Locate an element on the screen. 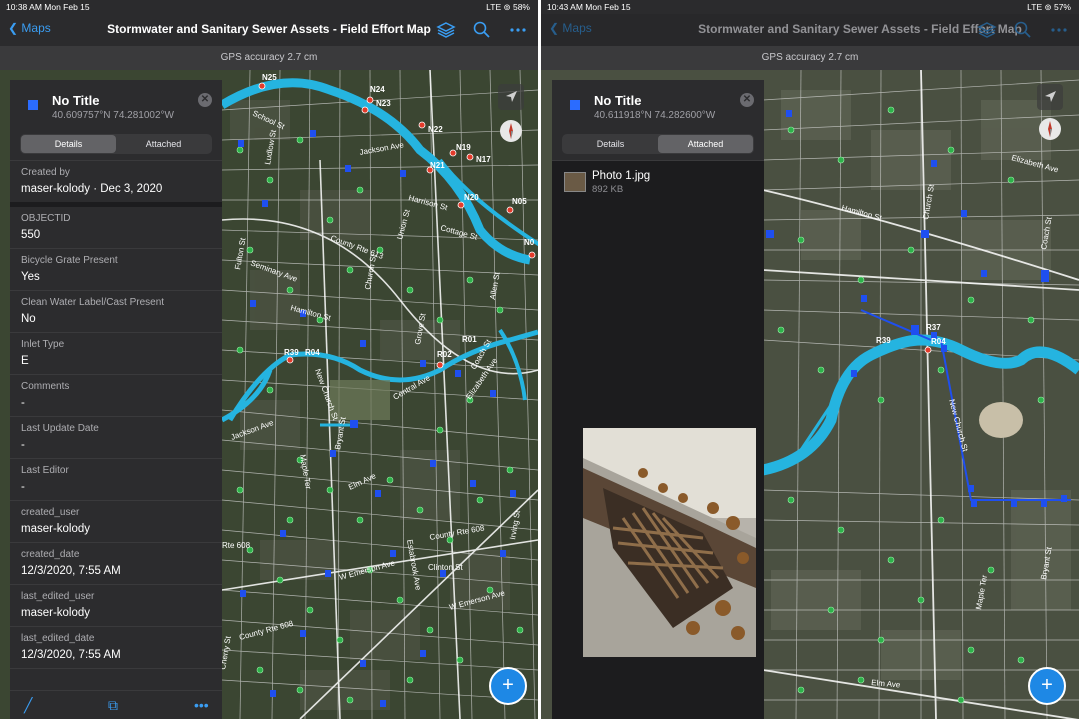 The width and height of the screenshot is (1080, 719). attribute-row: Last Update Date - is located at coordinates (116, 438).